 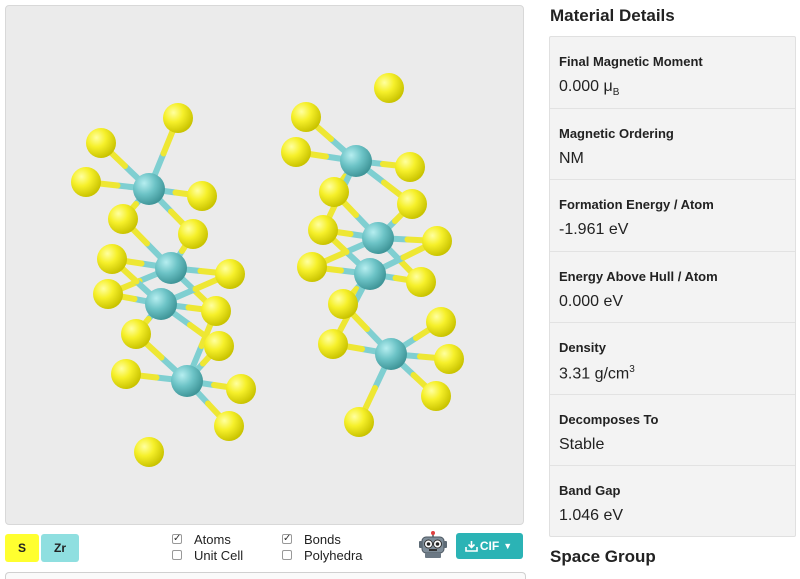 What do you see at coordinates (638, 276) in the screenshot?
I see `detail-label: Energy Above Hull / Atom` at bounding box center [638, 276].